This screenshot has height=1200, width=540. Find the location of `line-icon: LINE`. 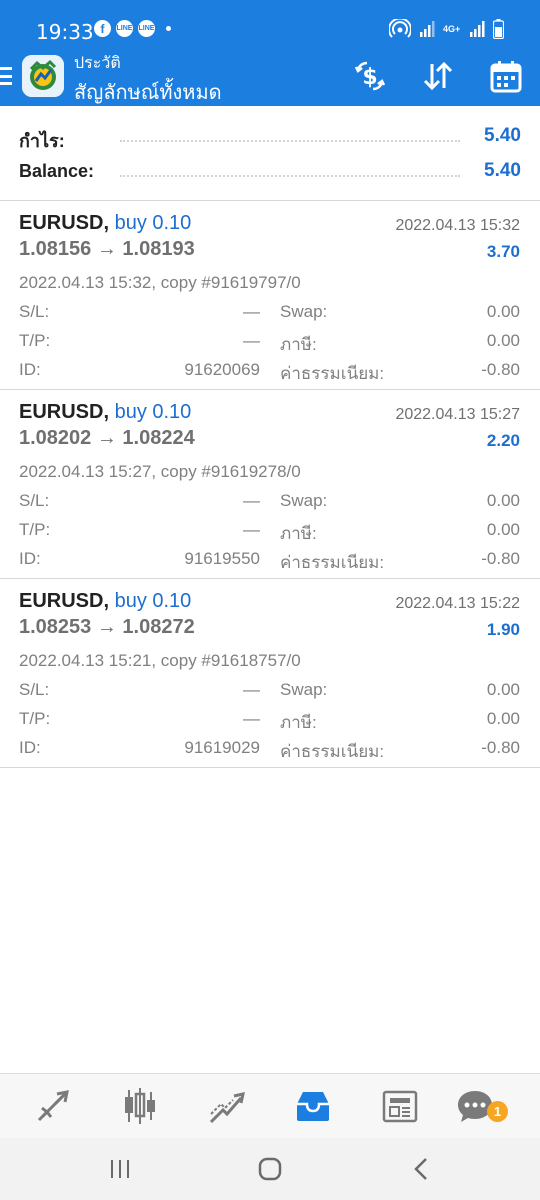

line-icon: LINE is located at coordinates (146, 28).